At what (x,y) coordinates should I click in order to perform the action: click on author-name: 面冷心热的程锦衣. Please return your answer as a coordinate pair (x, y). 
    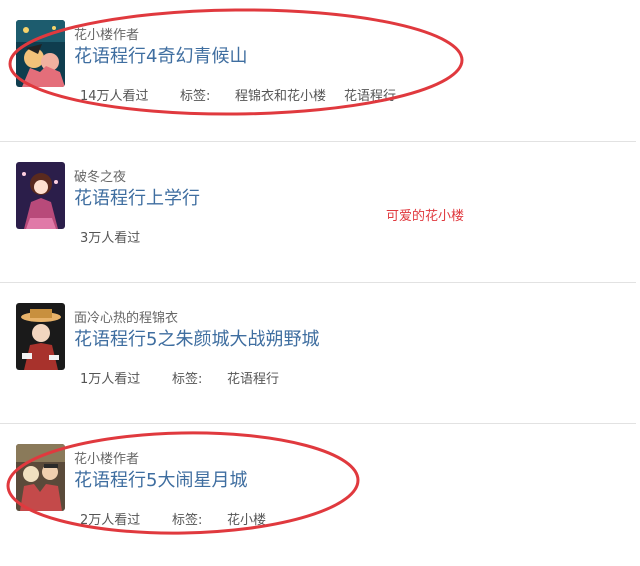
    Looking at the image, I should click on (126, 316).